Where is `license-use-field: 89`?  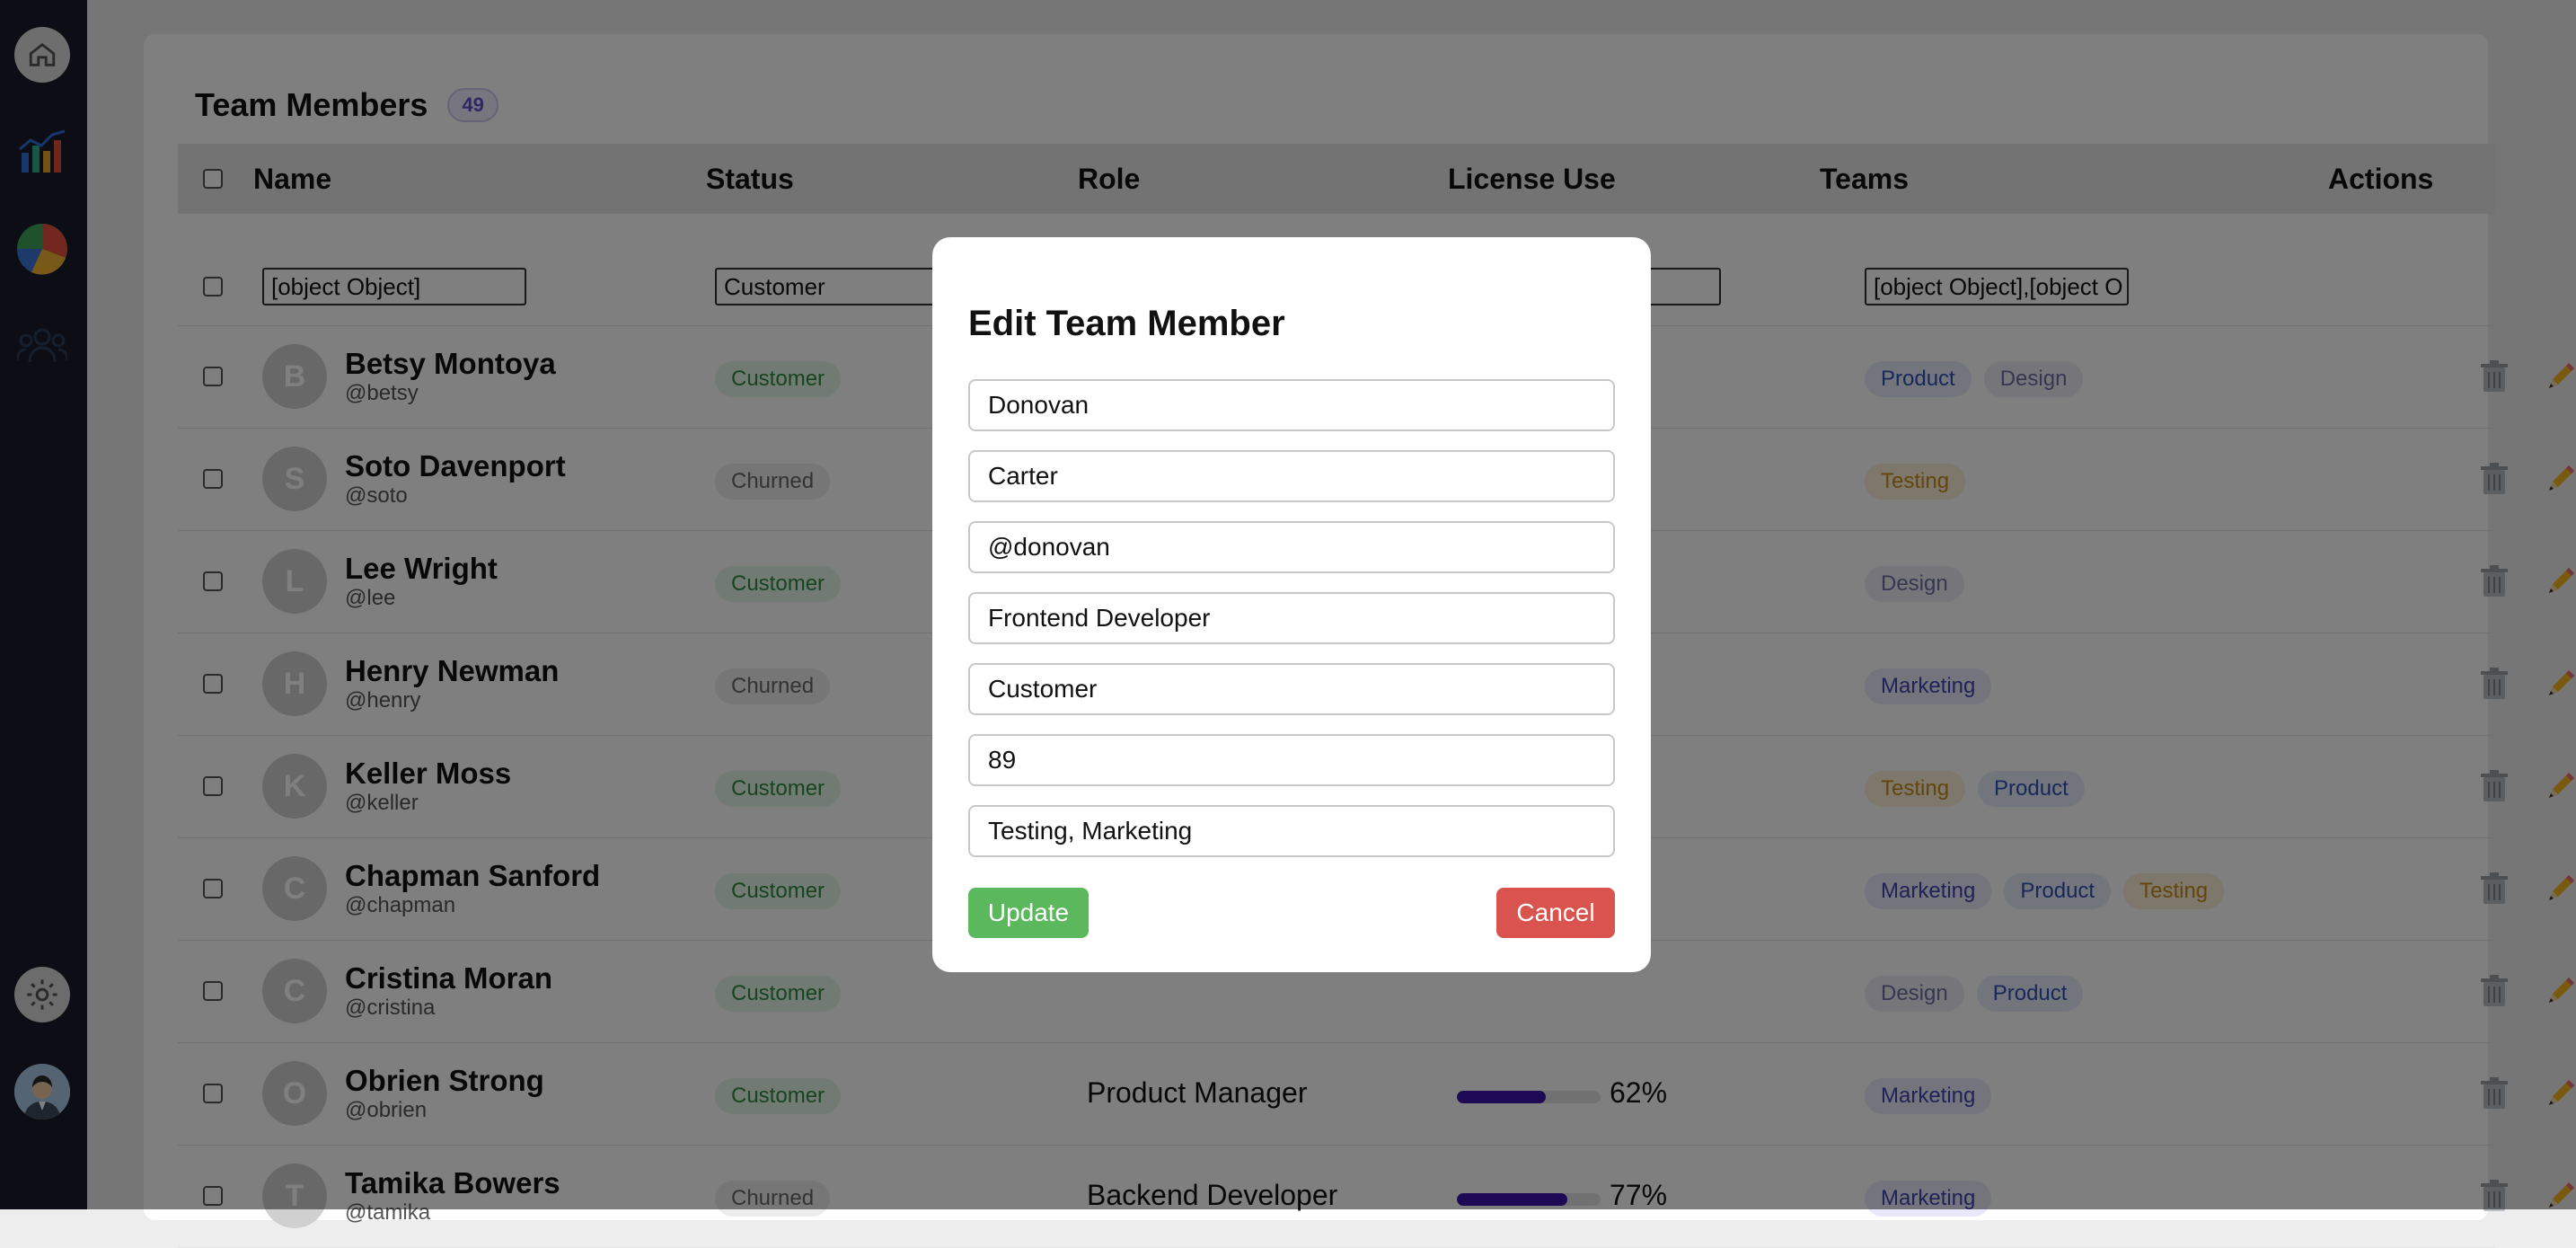 license-use-field: 89 is located at coordinates (1291, 760).